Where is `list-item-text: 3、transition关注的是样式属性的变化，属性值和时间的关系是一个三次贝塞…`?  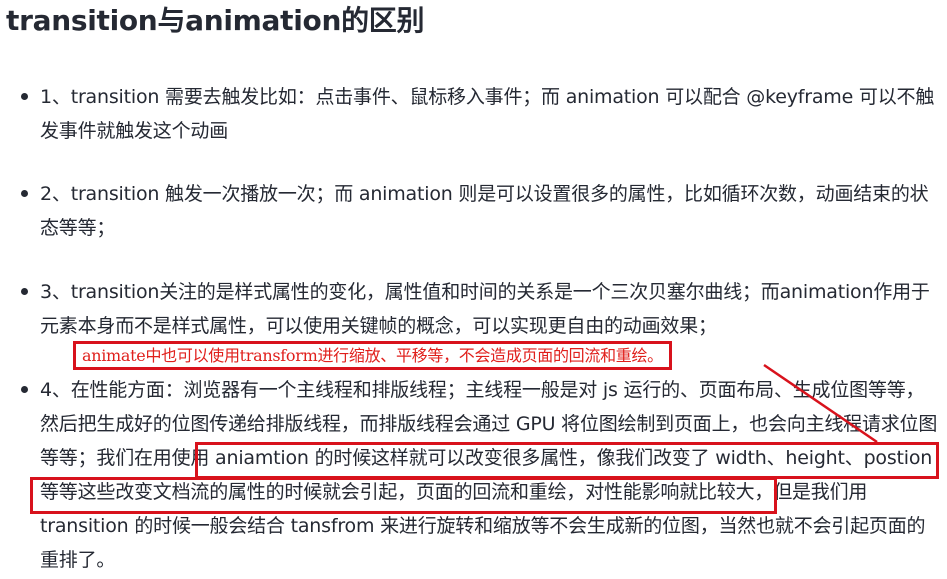 list-item-text: 3、transition关注的是样式属性的变化，属性值和时间的关系是一个三次贝塞… is located at coordinates (485, 309).